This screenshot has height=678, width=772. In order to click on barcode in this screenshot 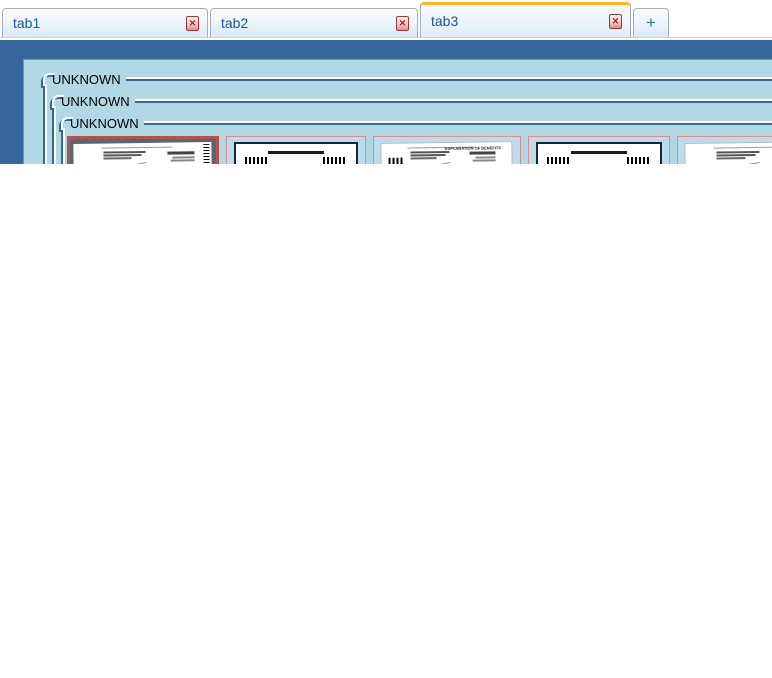, I will do `click(396, 160)`.